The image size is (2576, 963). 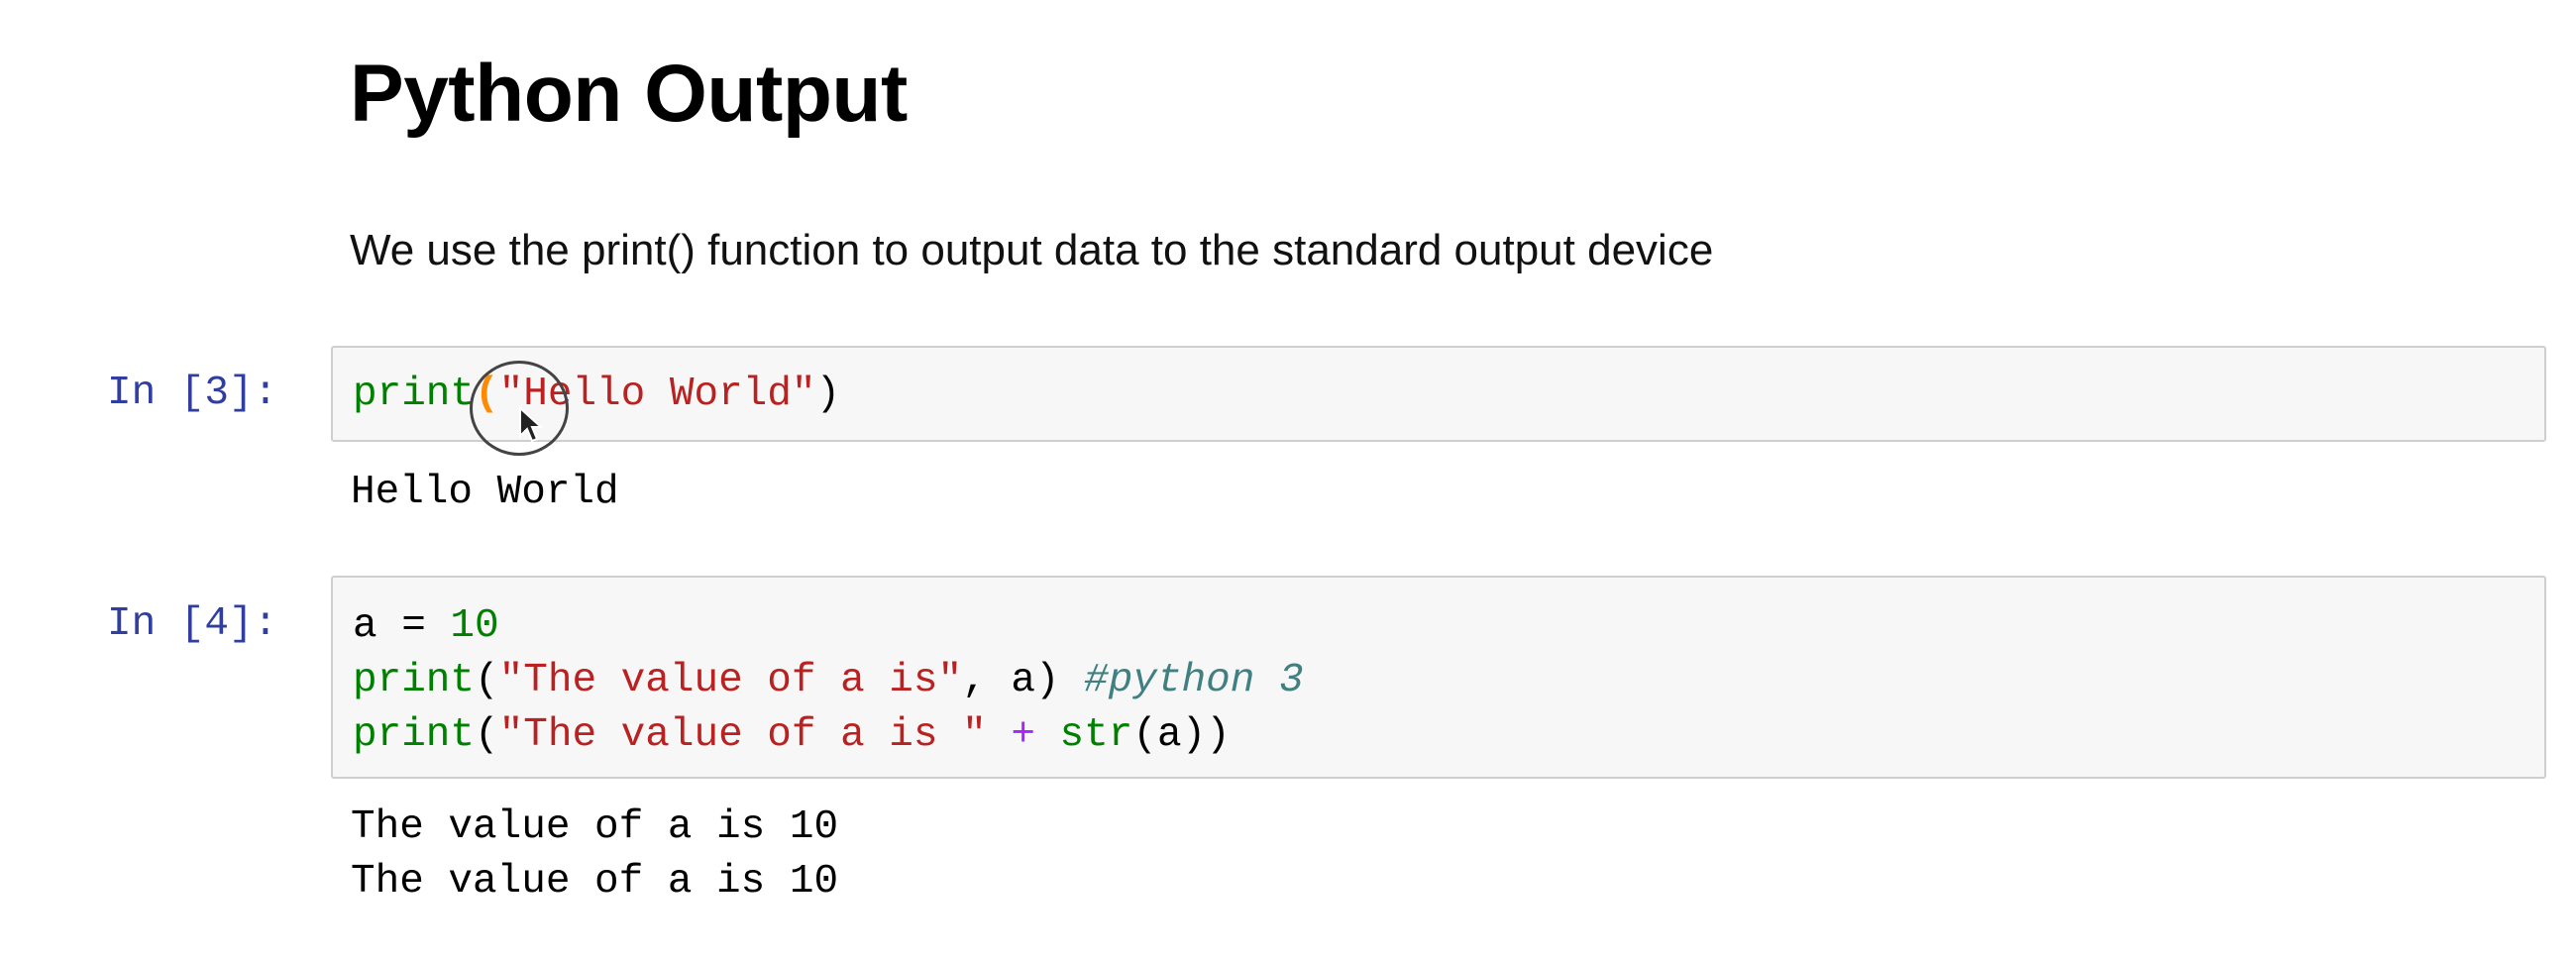 What do you see at coordinates (474, 626) in the screenshot?
I see `code-token-number: 10` at bounding box center [474, 626].